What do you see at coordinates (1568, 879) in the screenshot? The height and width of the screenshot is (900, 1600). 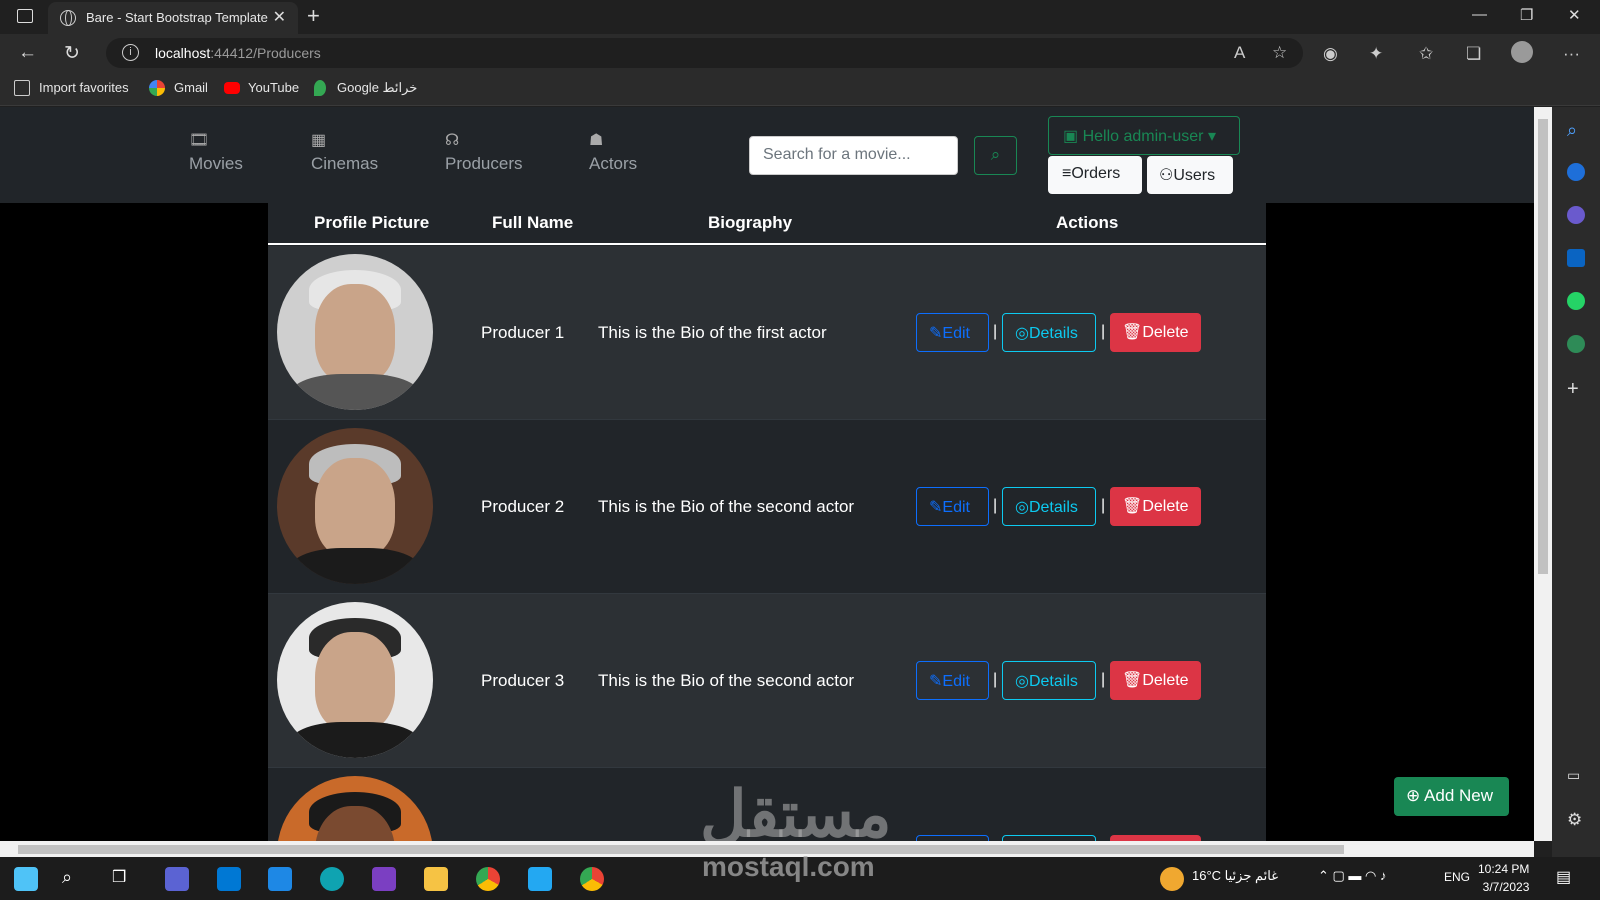 I see `notifications-icon: ▤` at bounding box center [1568, 879].